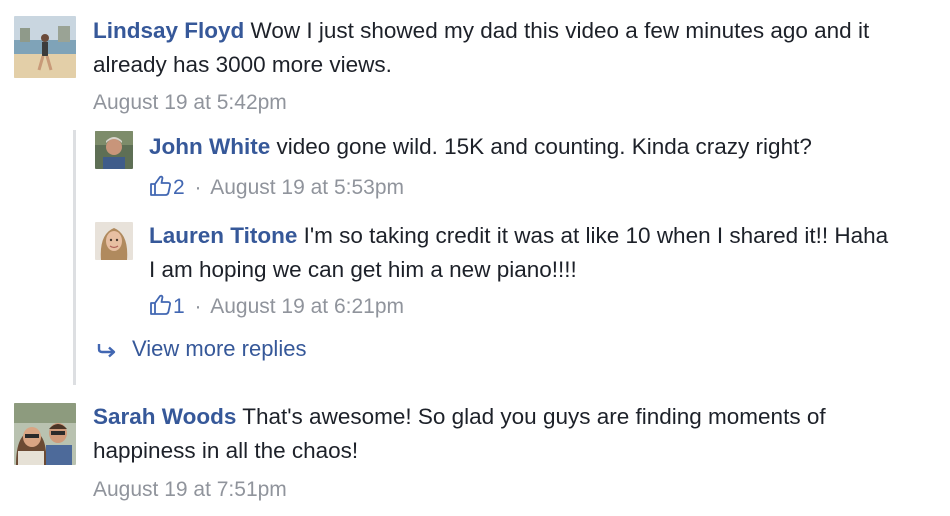  What do you see at coordinates (179, 306) in the screenshot?
I see `like-count-value: 1` at bounding box center [179, 306].